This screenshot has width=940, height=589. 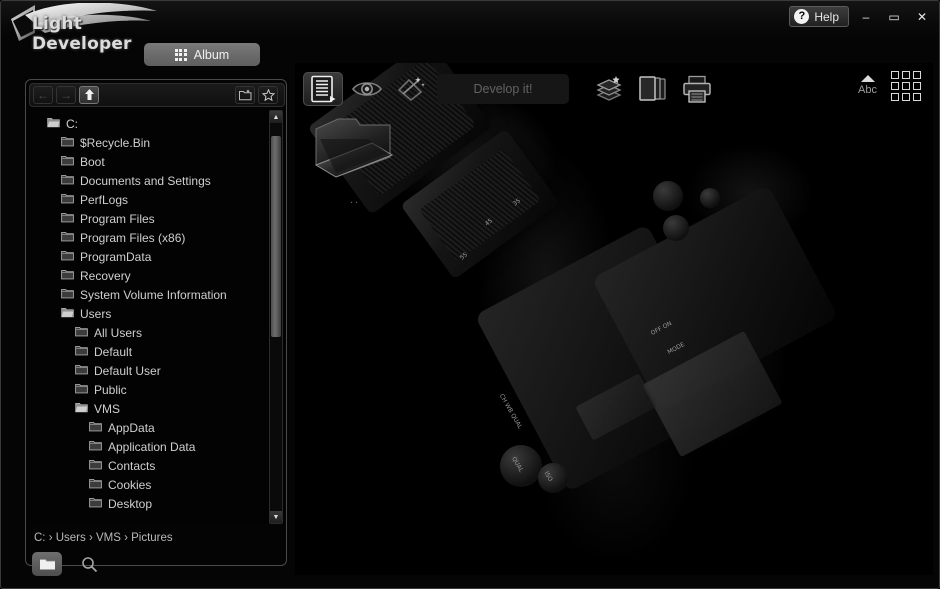 What do you see at coordinates (894, 16) in the screenshot?
I see `maximize-button: ▭` at bounding box center [894, 16].